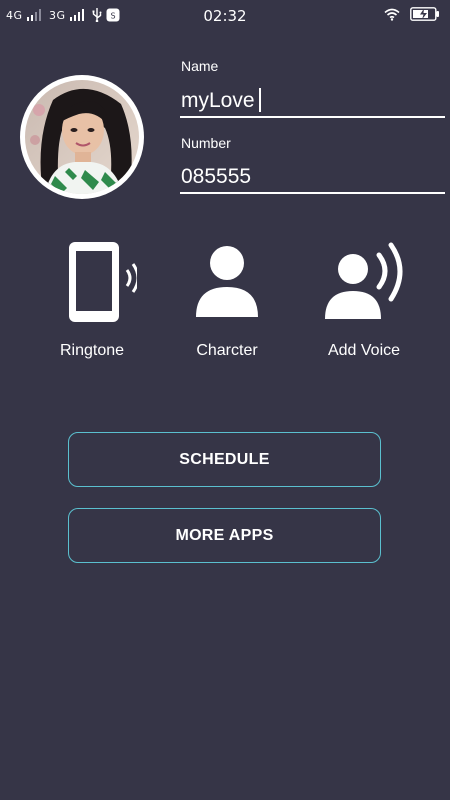  Describe the element at coordinates (312, 193) in the screenshot. I see `number-input-underline` at that location.